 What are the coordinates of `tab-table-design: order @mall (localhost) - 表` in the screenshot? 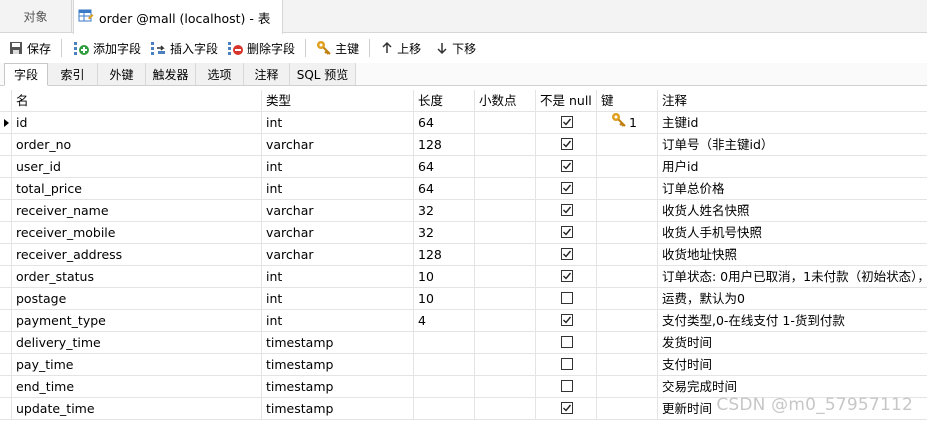 It's located at (178, 17).